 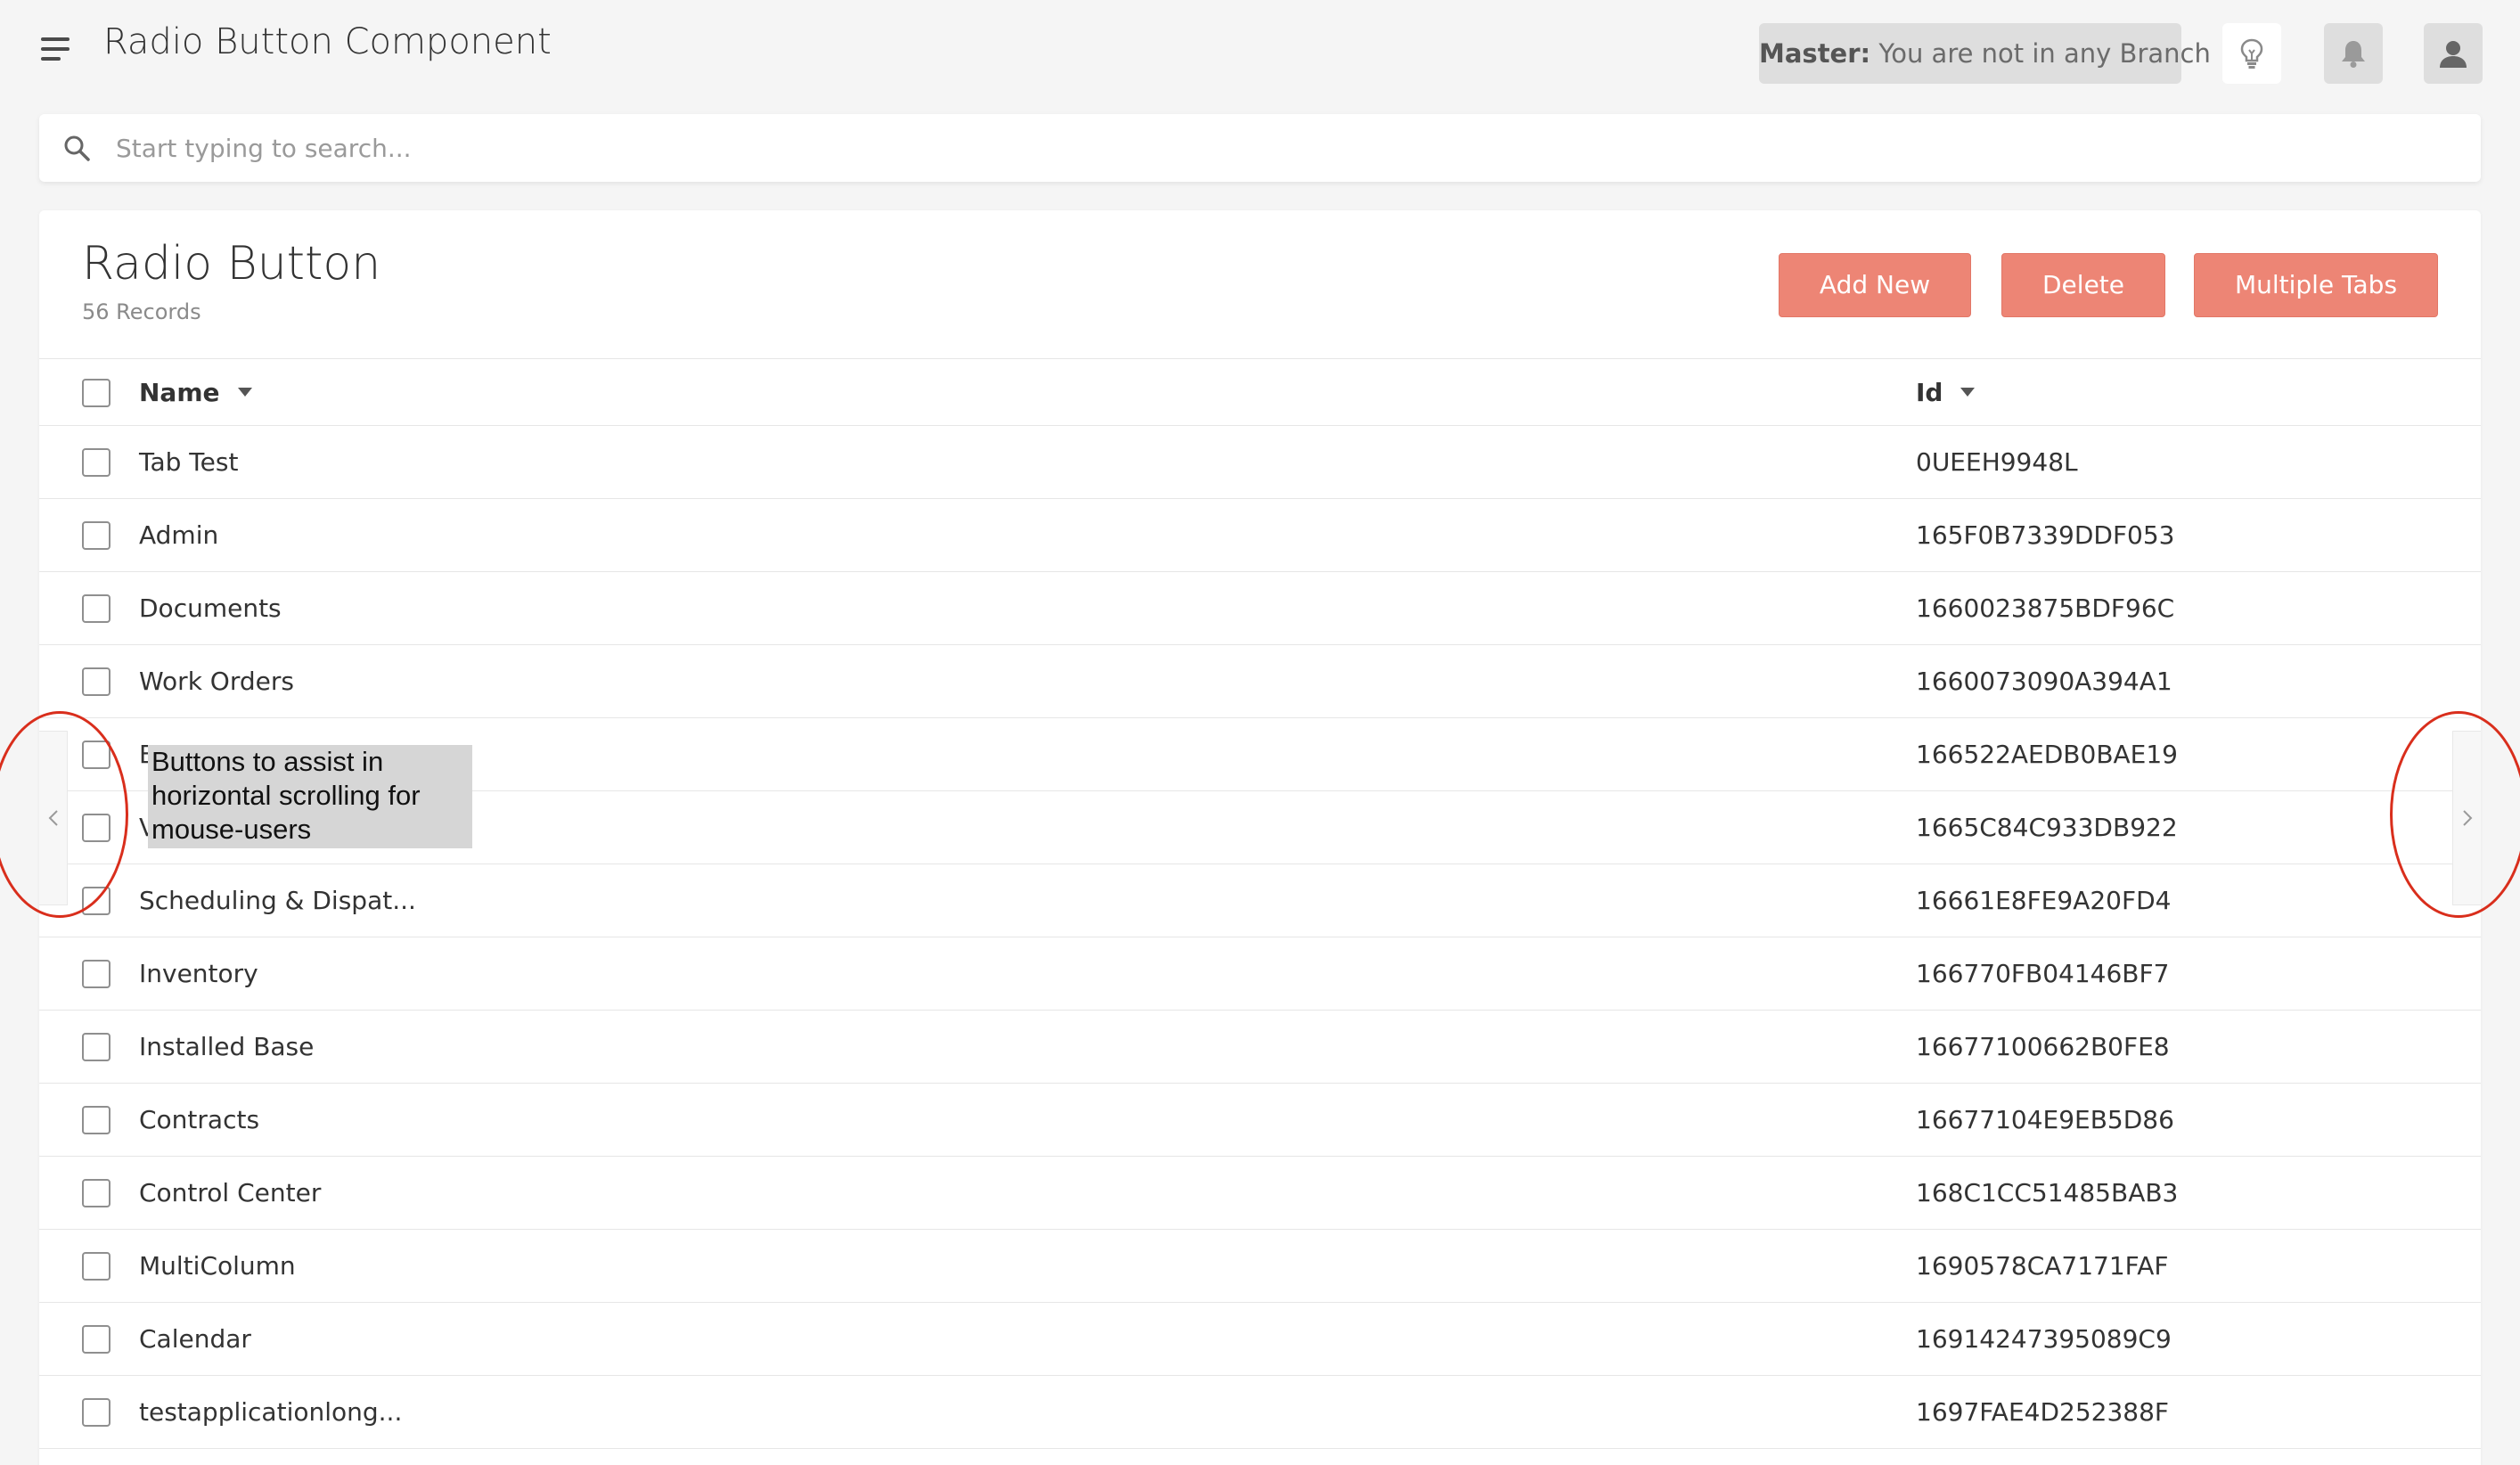 I want to click on table-row: Tab Test 0UEEH9948L, so click(x=1260, y=463).